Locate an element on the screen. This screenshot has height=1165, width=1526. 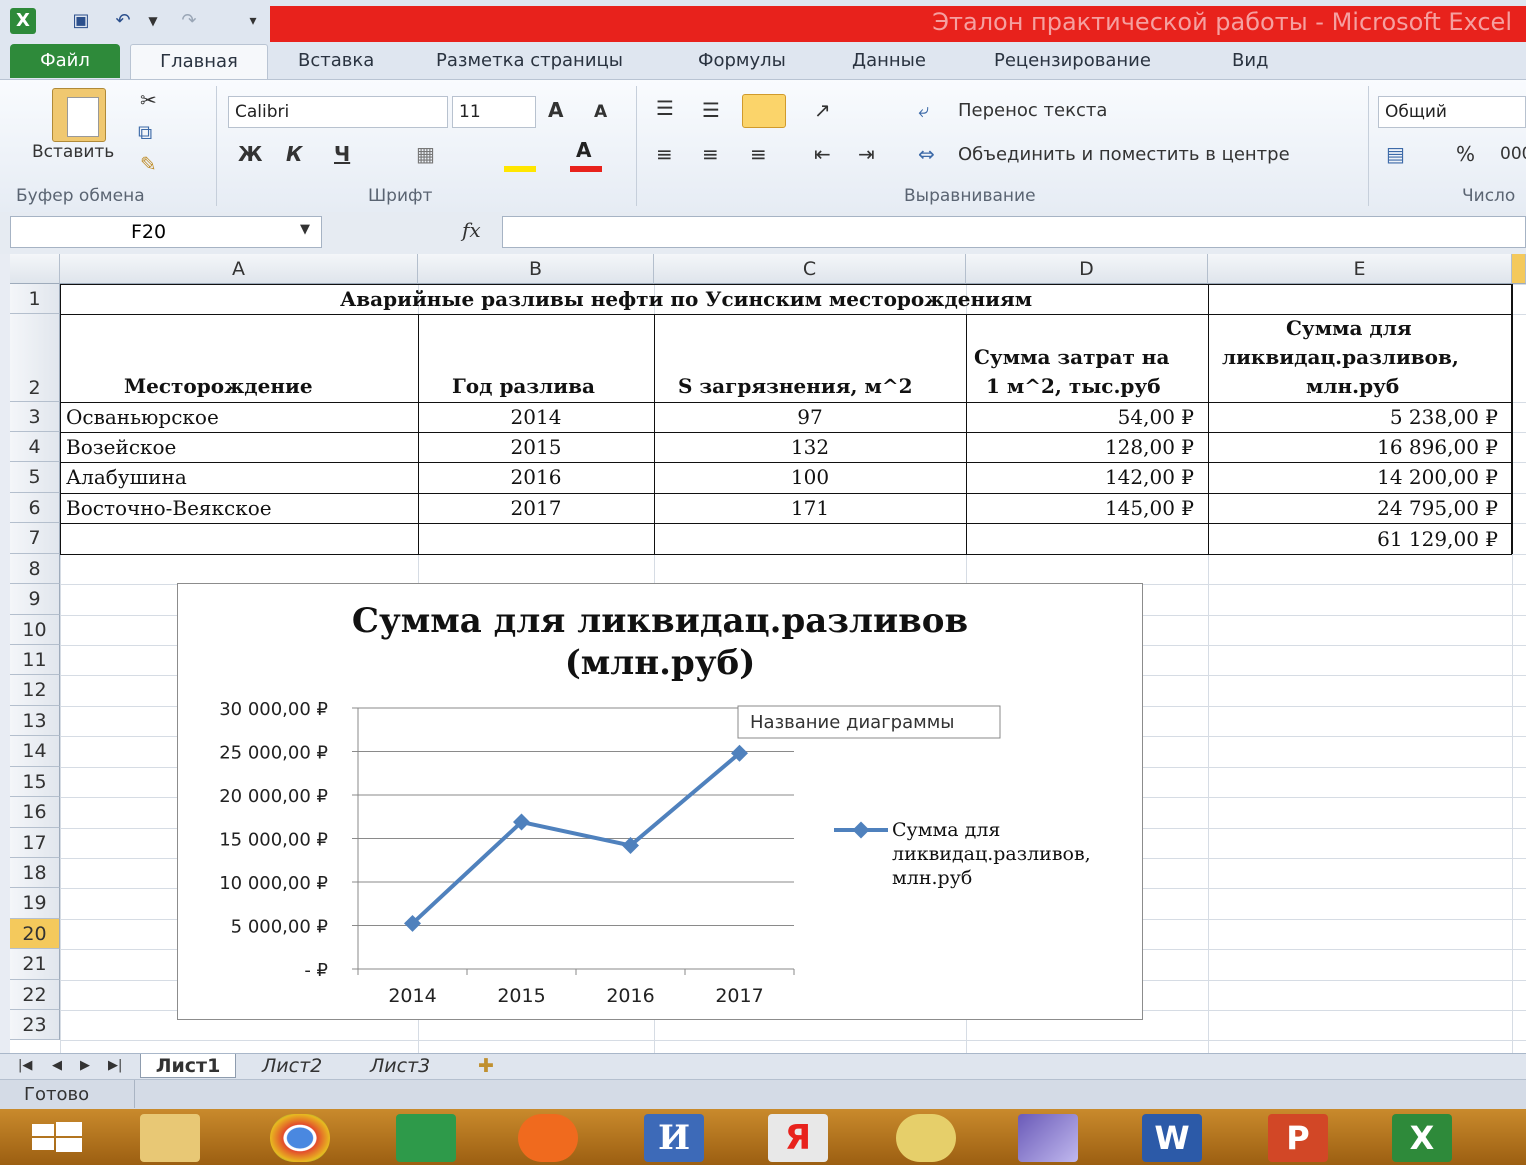
chrome-icon is located at coordinates (300, 1138).